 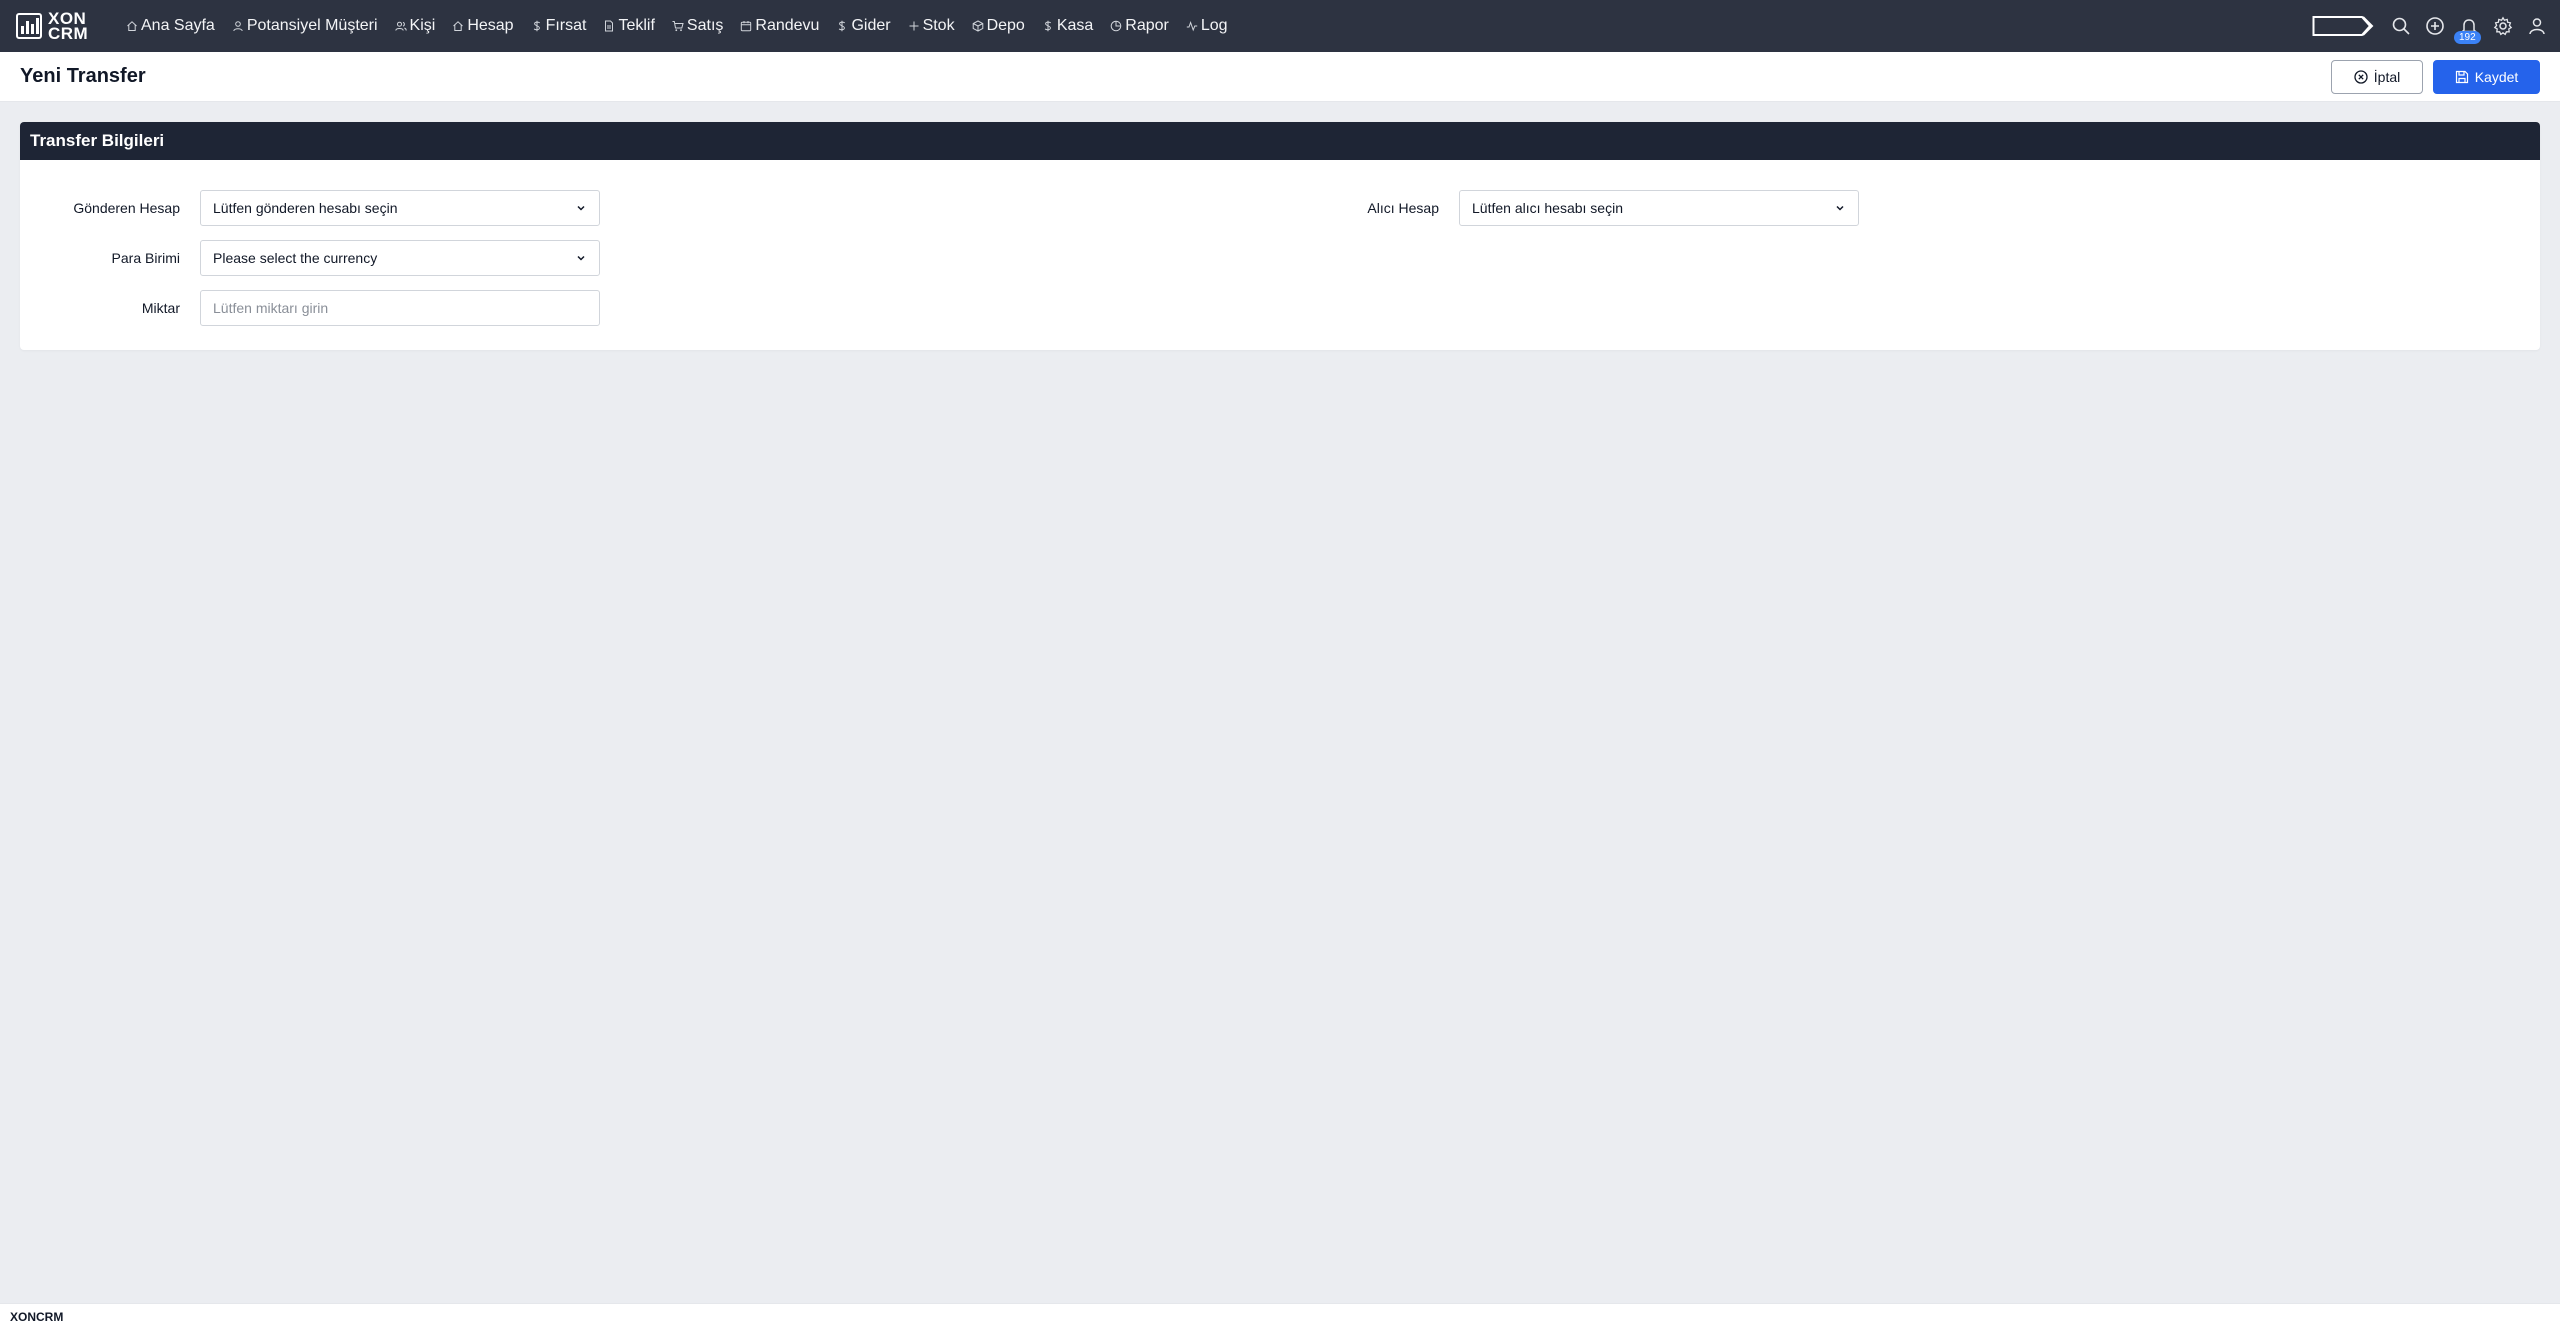 What do you see at coordinates (2344, 26) in the screenshot?
I see `arrow-right-icon` at bounding box center [2344, 26].